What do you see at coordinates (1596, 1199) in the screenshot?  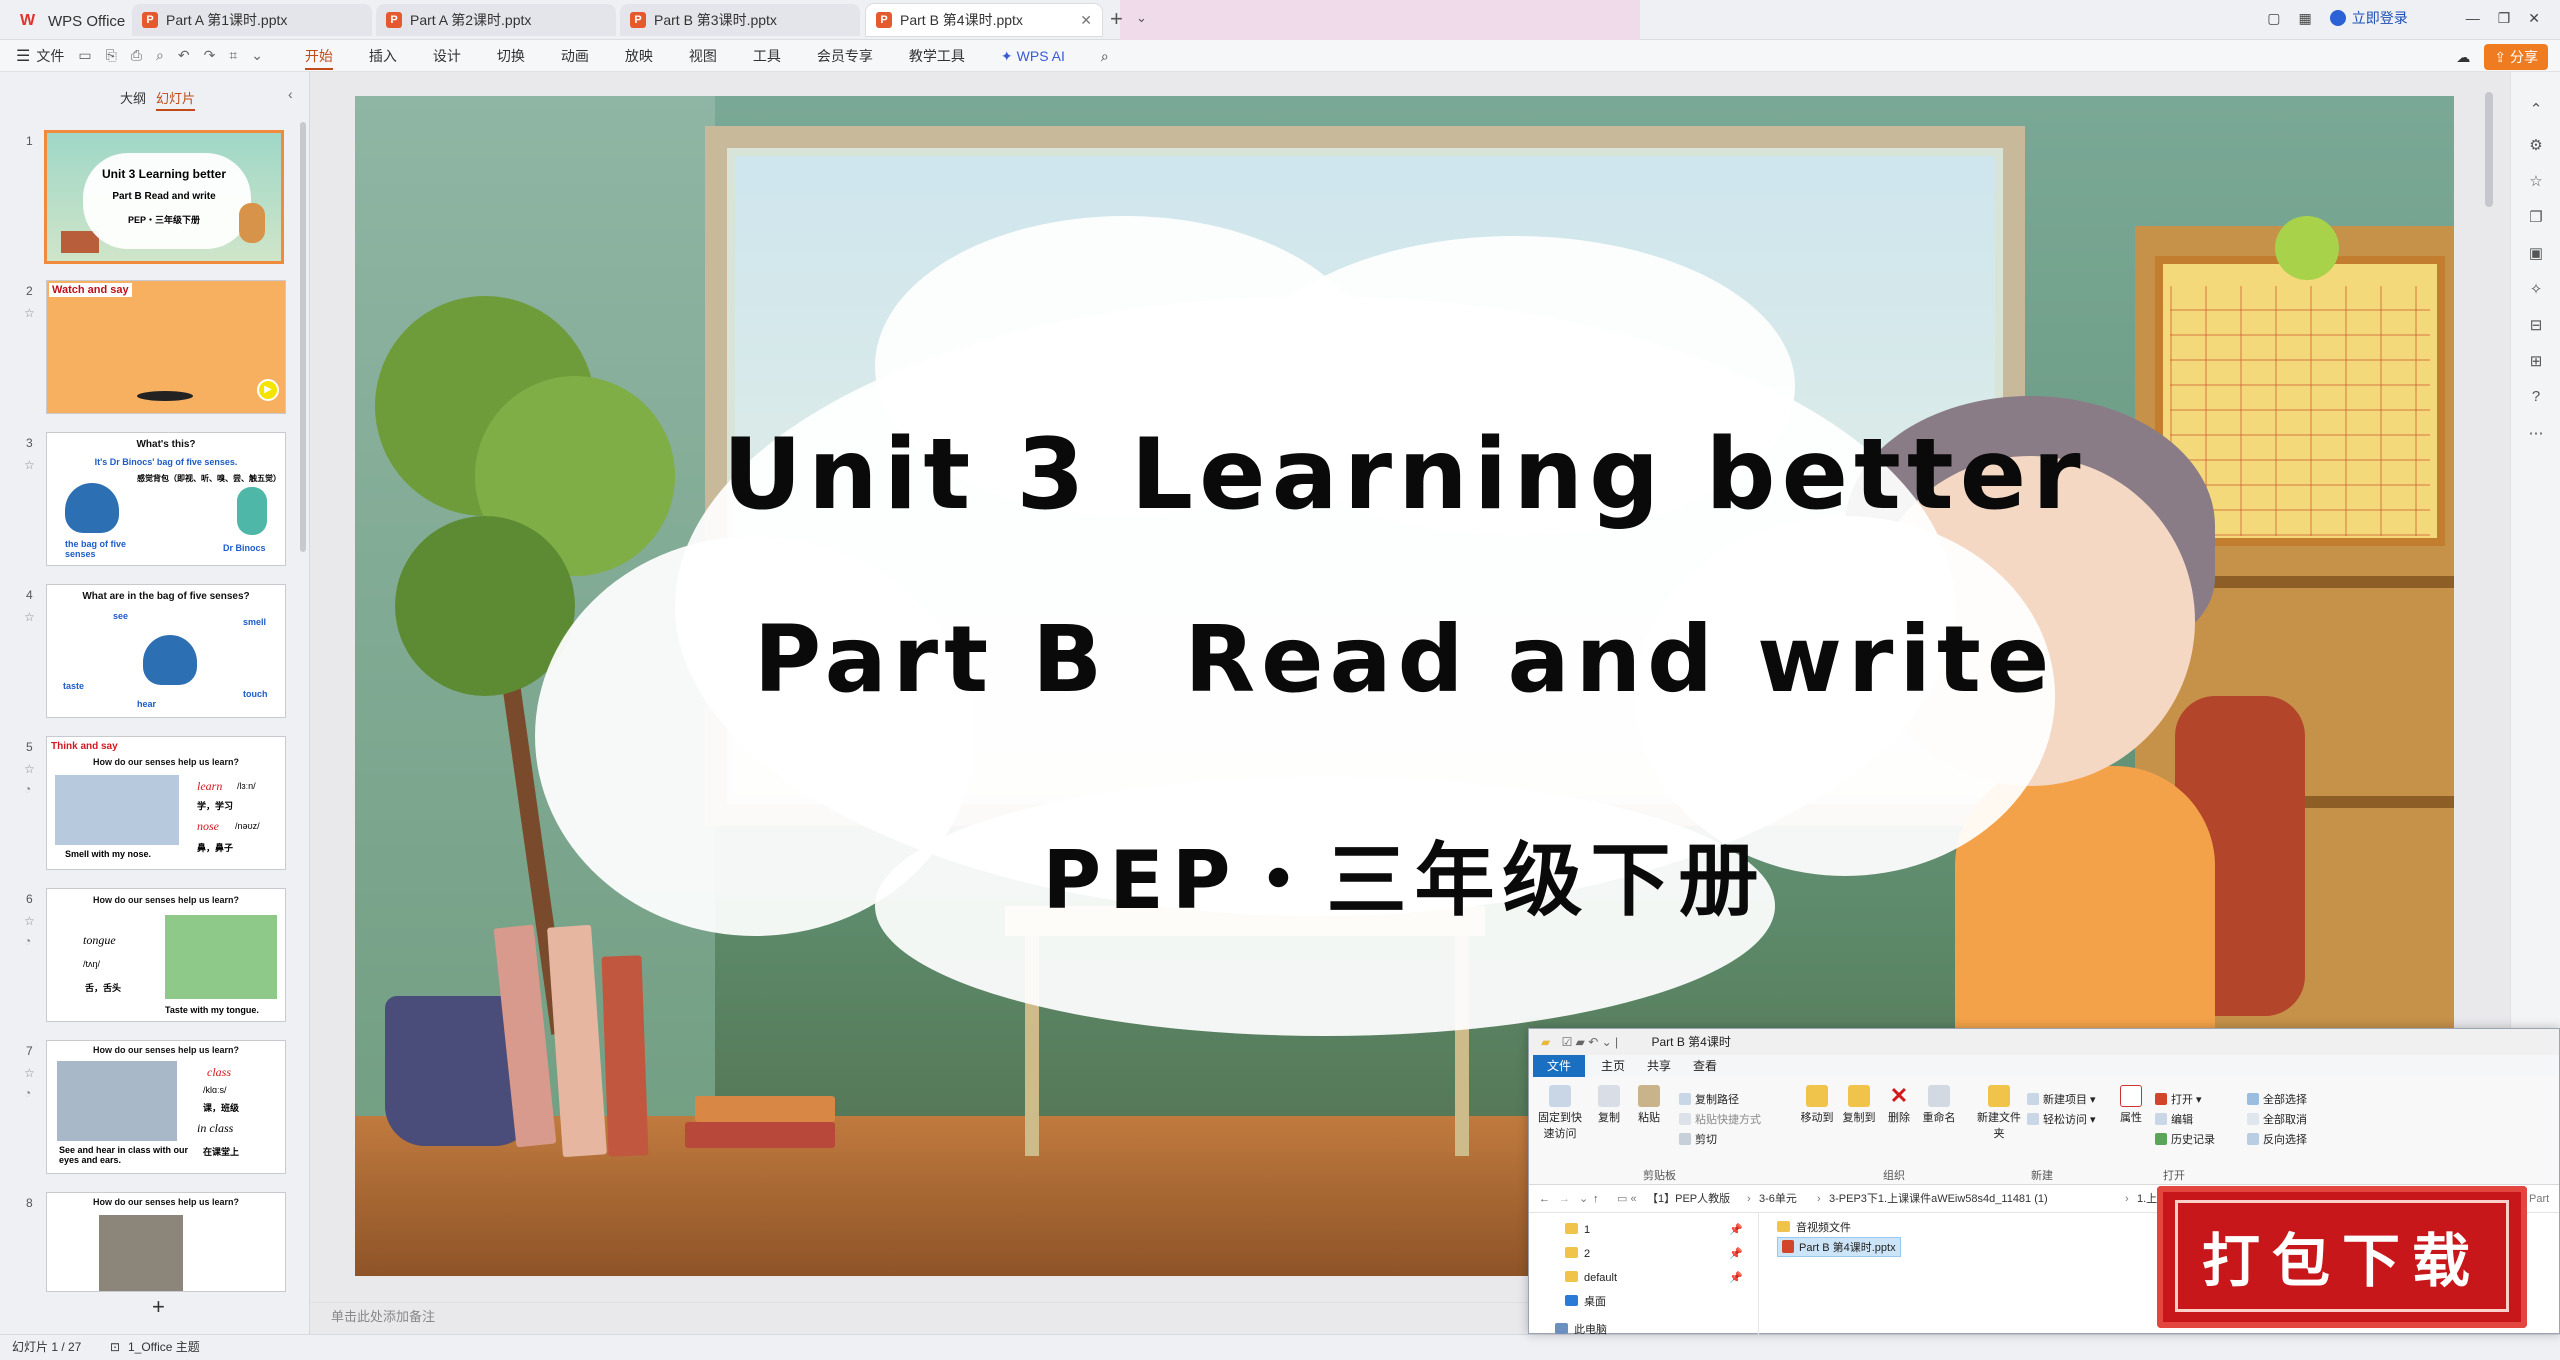 I see `up-arrow-icon: ↑` at bounding box center [1596, 1199].